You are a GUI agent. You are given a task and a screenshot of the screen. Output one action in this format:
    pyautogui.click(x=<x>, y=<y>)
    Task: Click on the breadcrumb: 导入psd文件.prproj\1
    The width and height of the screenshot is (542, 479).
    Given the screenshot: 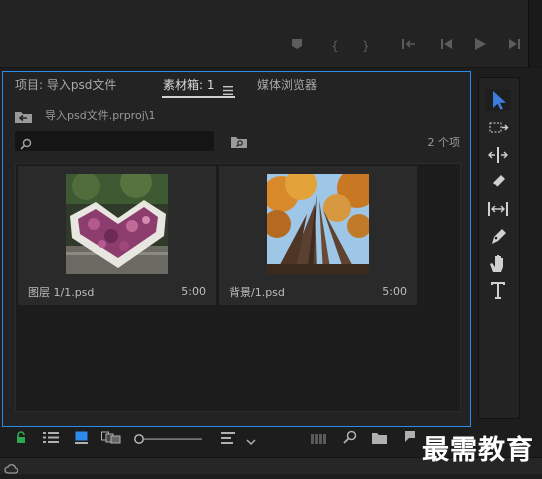 What is the action you would take?
    pyautogui.click(x=236, y=115)
    